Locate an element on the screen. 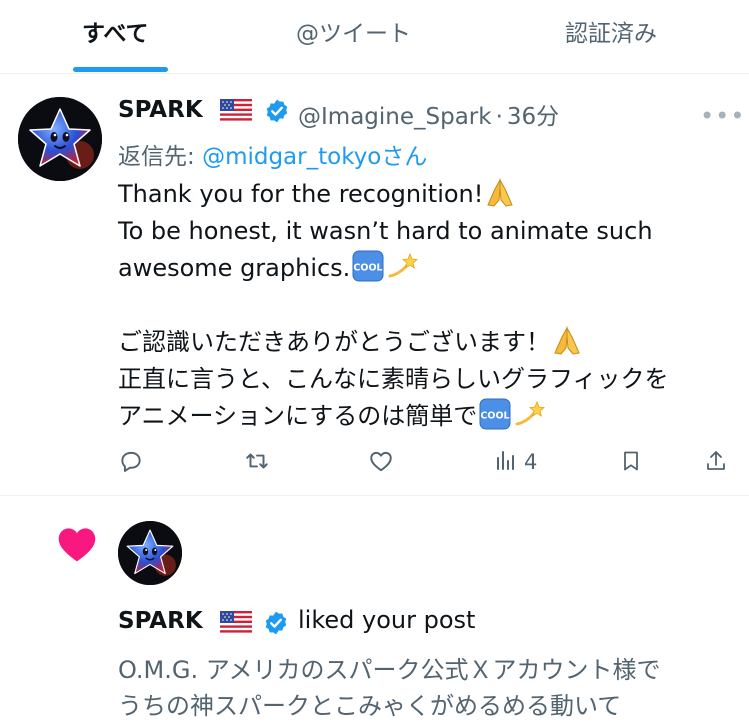  preview-line: O.M.G. アメリカのスパーク公式Ｘアカウント様で is located at coordinates (389, 670).